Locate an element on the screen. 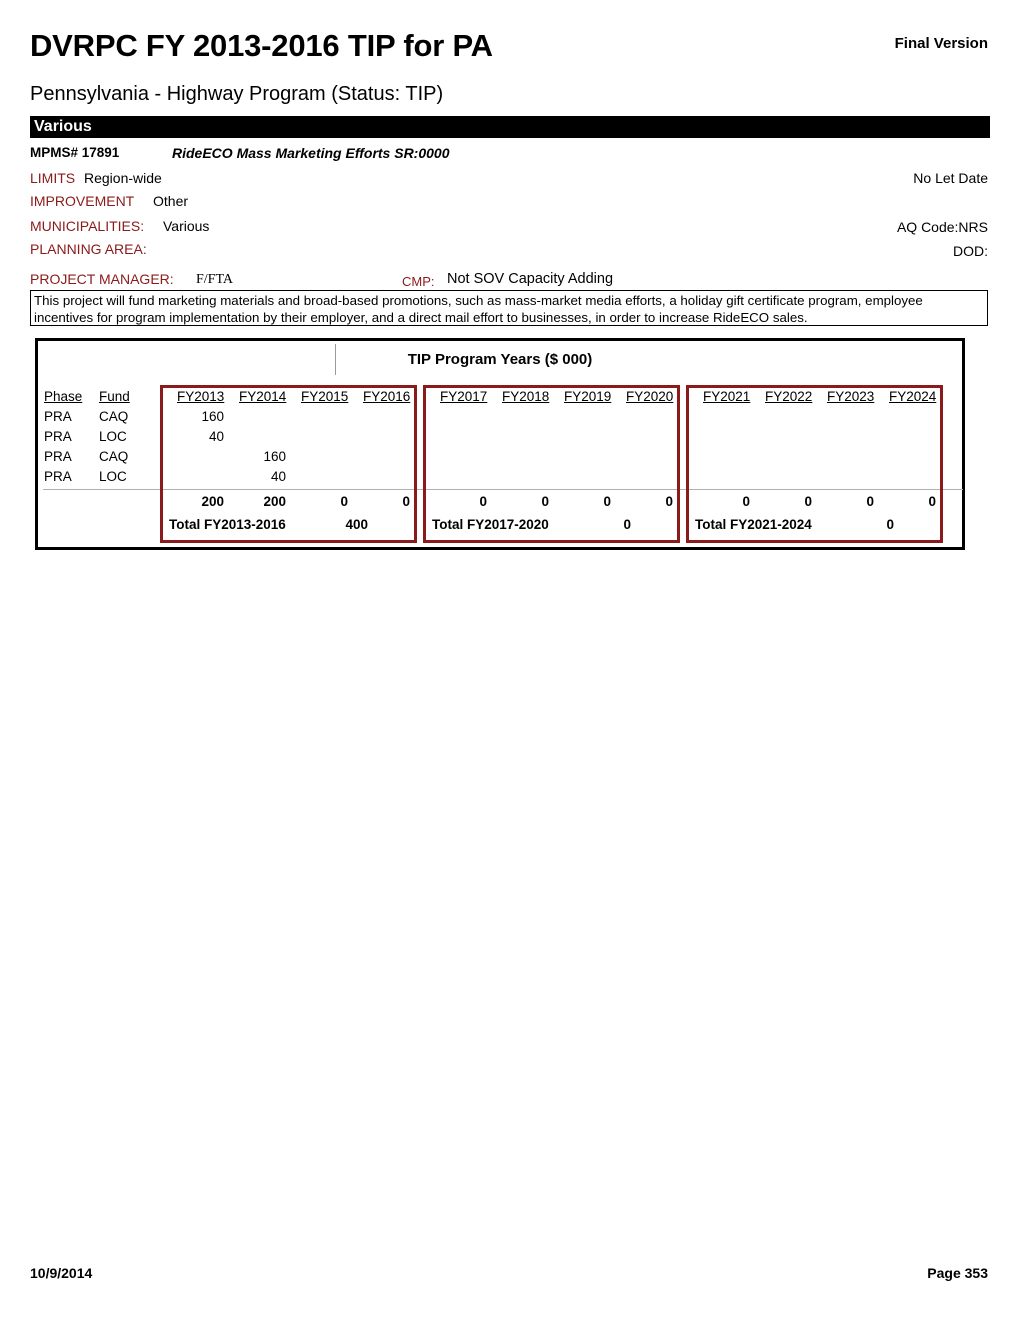 The image size is (1020, 1320). year-header: FY2019 is located at coordinates (588, 396).